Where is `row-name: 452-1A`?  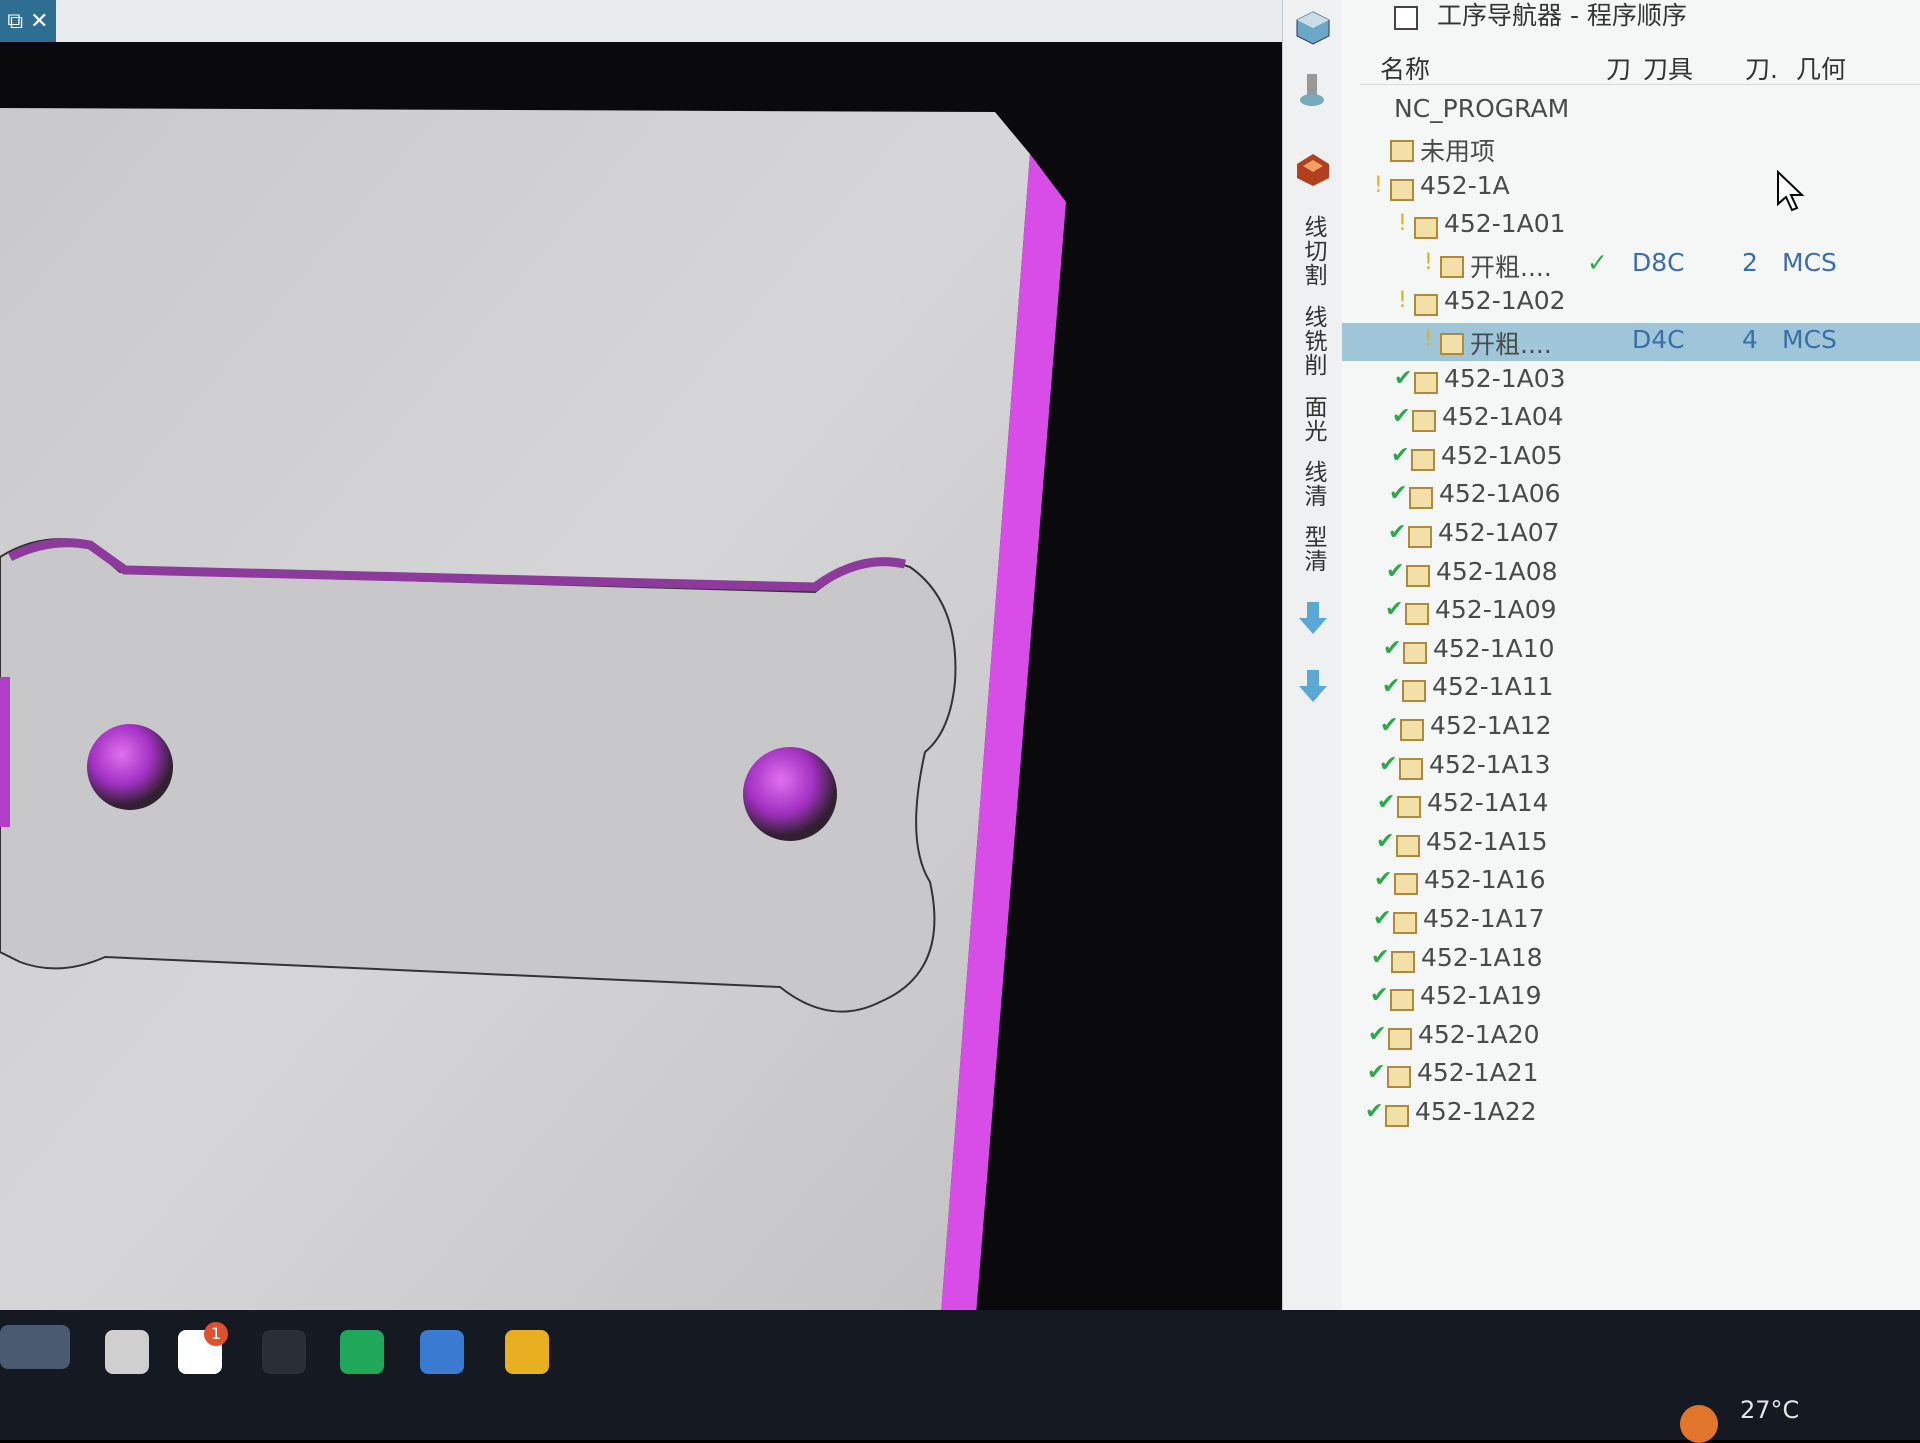 row-name: 452-1A is located at coordinates (1465, 185).